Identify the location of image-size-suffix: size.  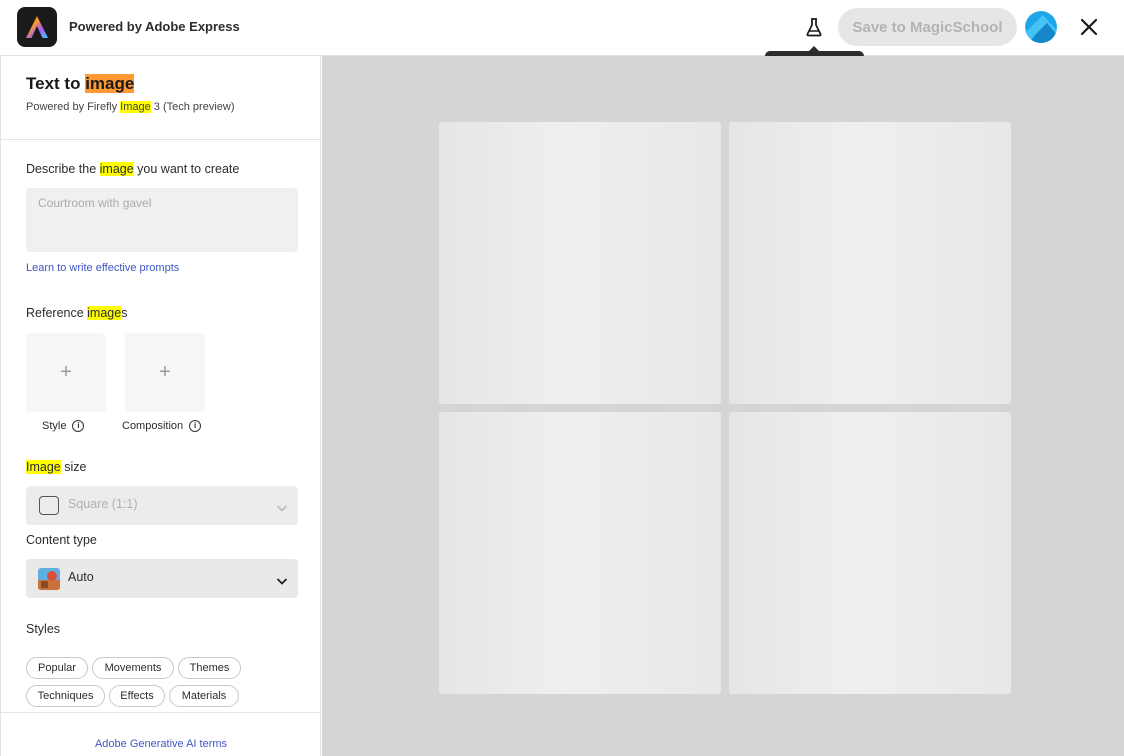
(73, 467).